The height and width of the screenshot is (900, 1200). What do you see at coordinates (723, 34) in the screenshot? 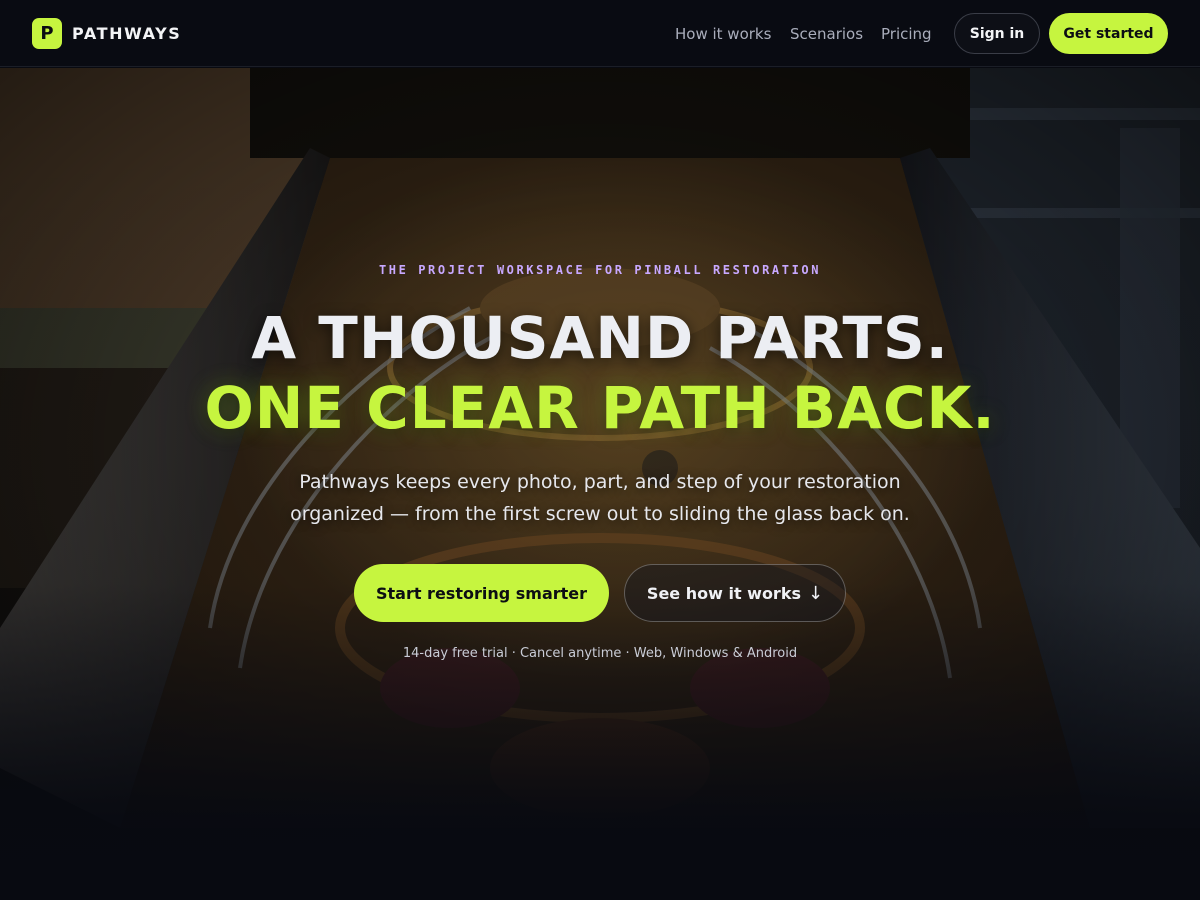
I see `nav-link-how-it-works: How it works` at bounding box center [723, 34].